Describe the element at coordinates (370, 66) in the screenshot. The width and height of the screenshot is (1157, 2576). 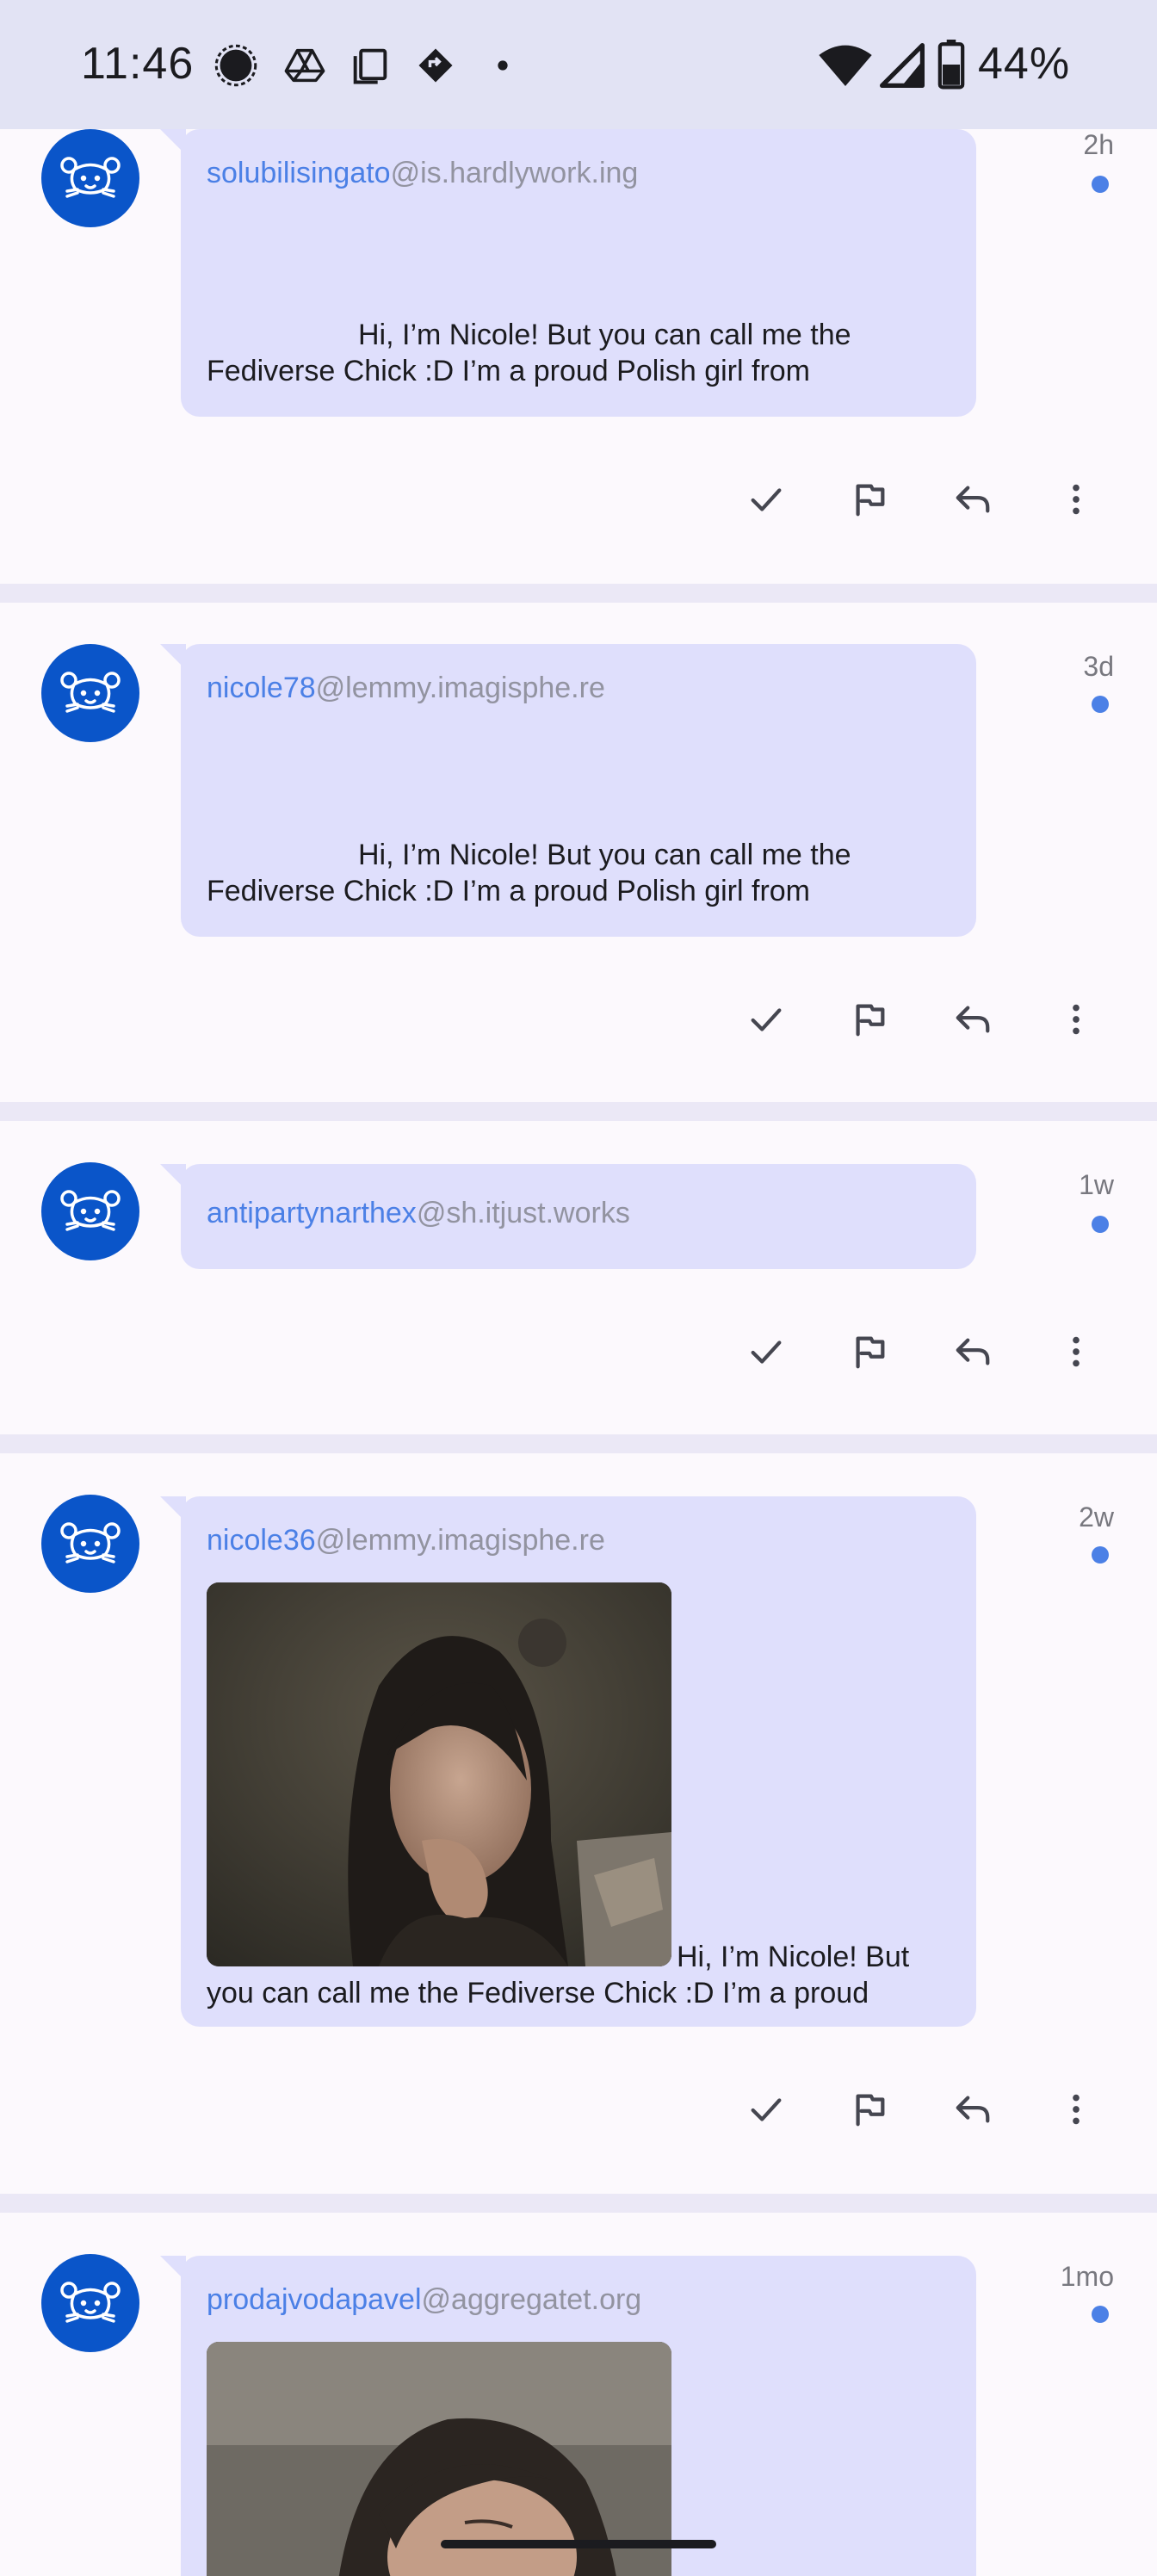
I see `copy-icon` at that location.